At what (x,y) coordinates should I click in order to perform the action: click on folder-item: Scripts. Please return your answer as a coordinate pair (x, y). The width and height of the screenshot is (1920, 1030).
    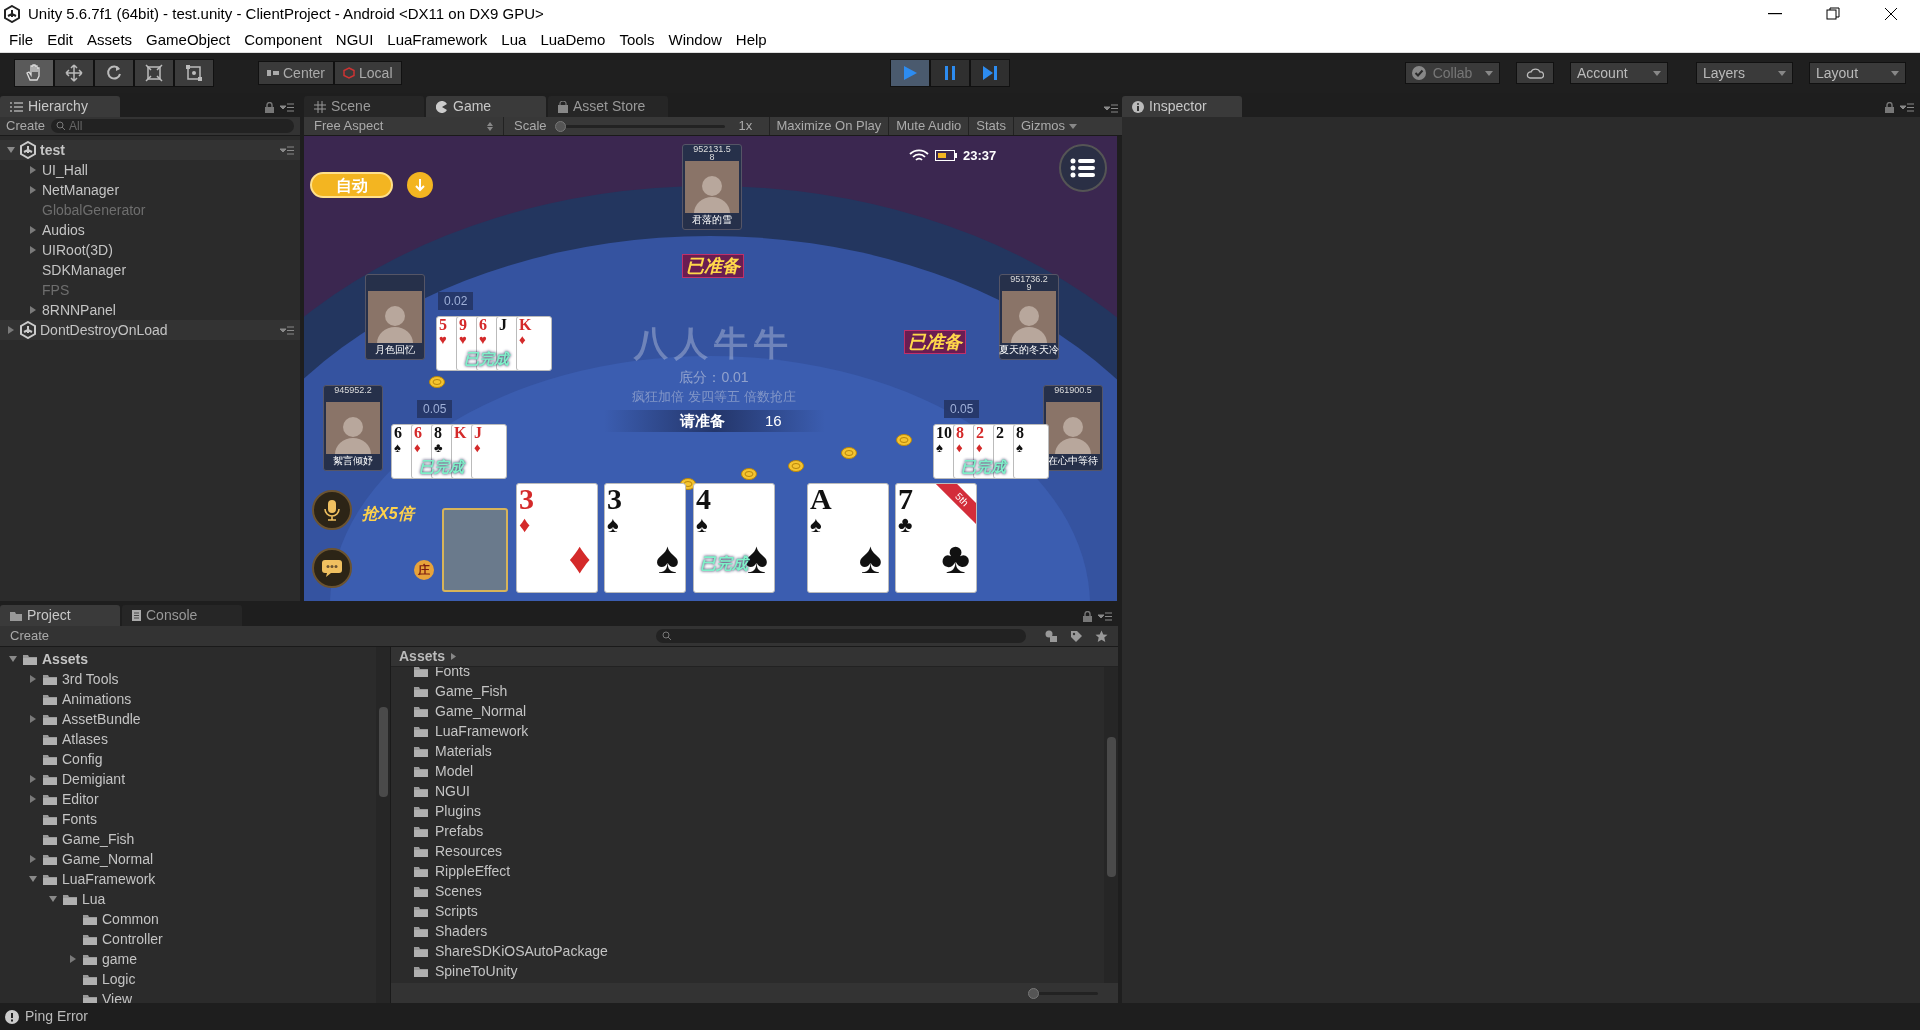
    Looking at the image, I should click on (747, 911).